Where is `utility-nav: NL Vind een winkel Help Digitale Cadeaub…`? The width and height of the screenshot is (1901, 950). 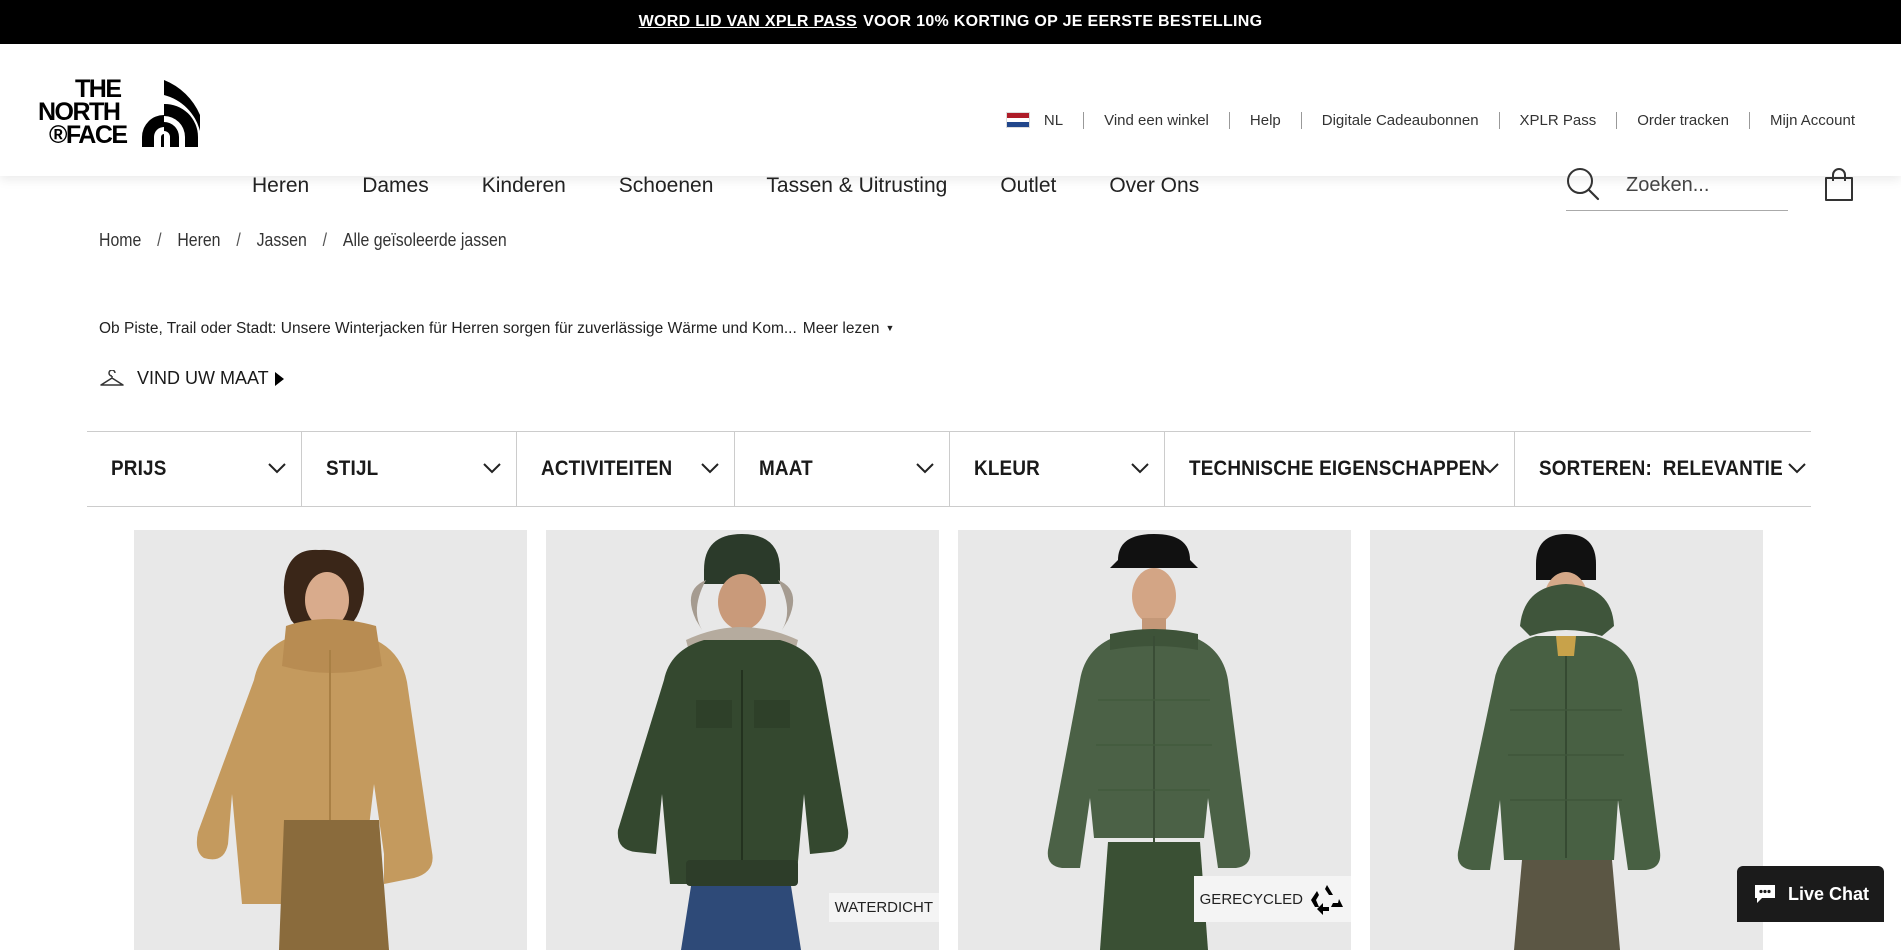
utility-nav: NL Vind een winkel Help Digitale Cadeaub… is located at coordinates (1430, 120).